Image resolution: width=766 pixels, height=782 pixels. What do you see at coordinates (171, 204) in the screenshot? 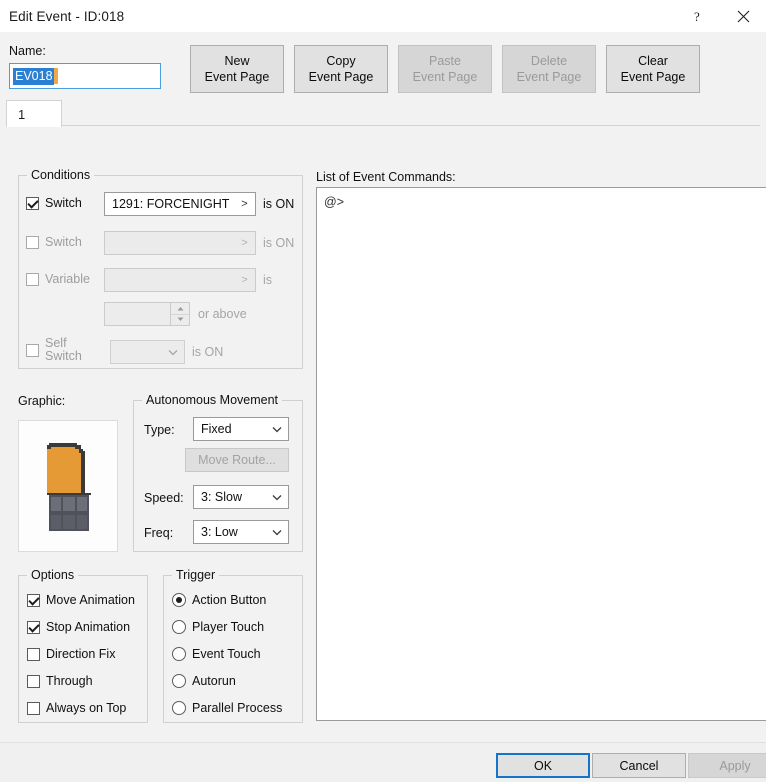
I see `condition-switch1-value: 1291: FORCENIGHT` at bounding box center [171, 204].